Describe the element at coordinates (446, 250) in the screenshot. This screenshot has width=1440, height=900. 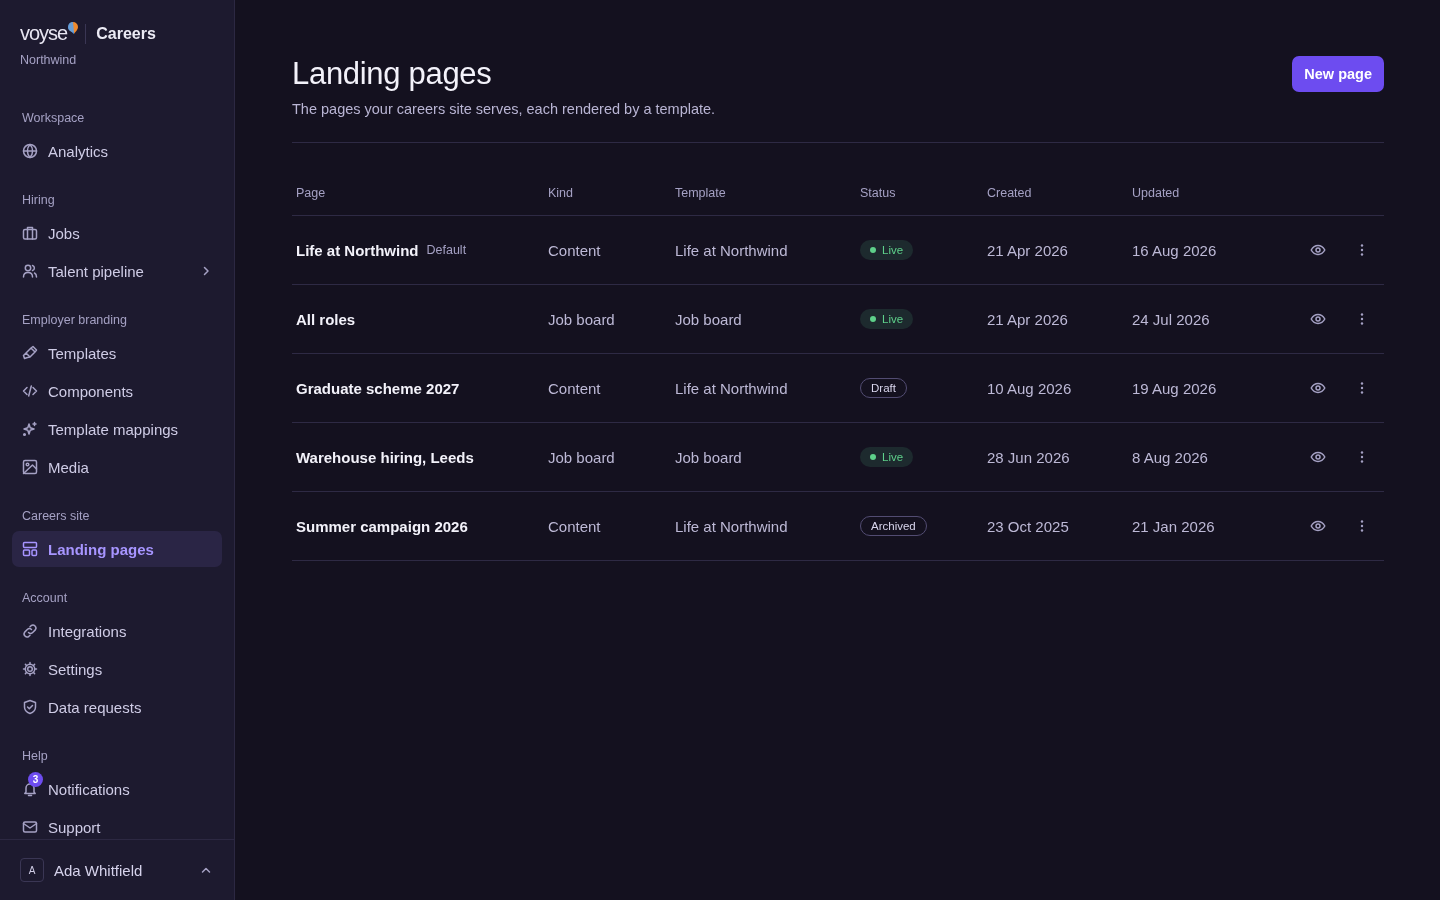
I see `default-label: Default` at that location.